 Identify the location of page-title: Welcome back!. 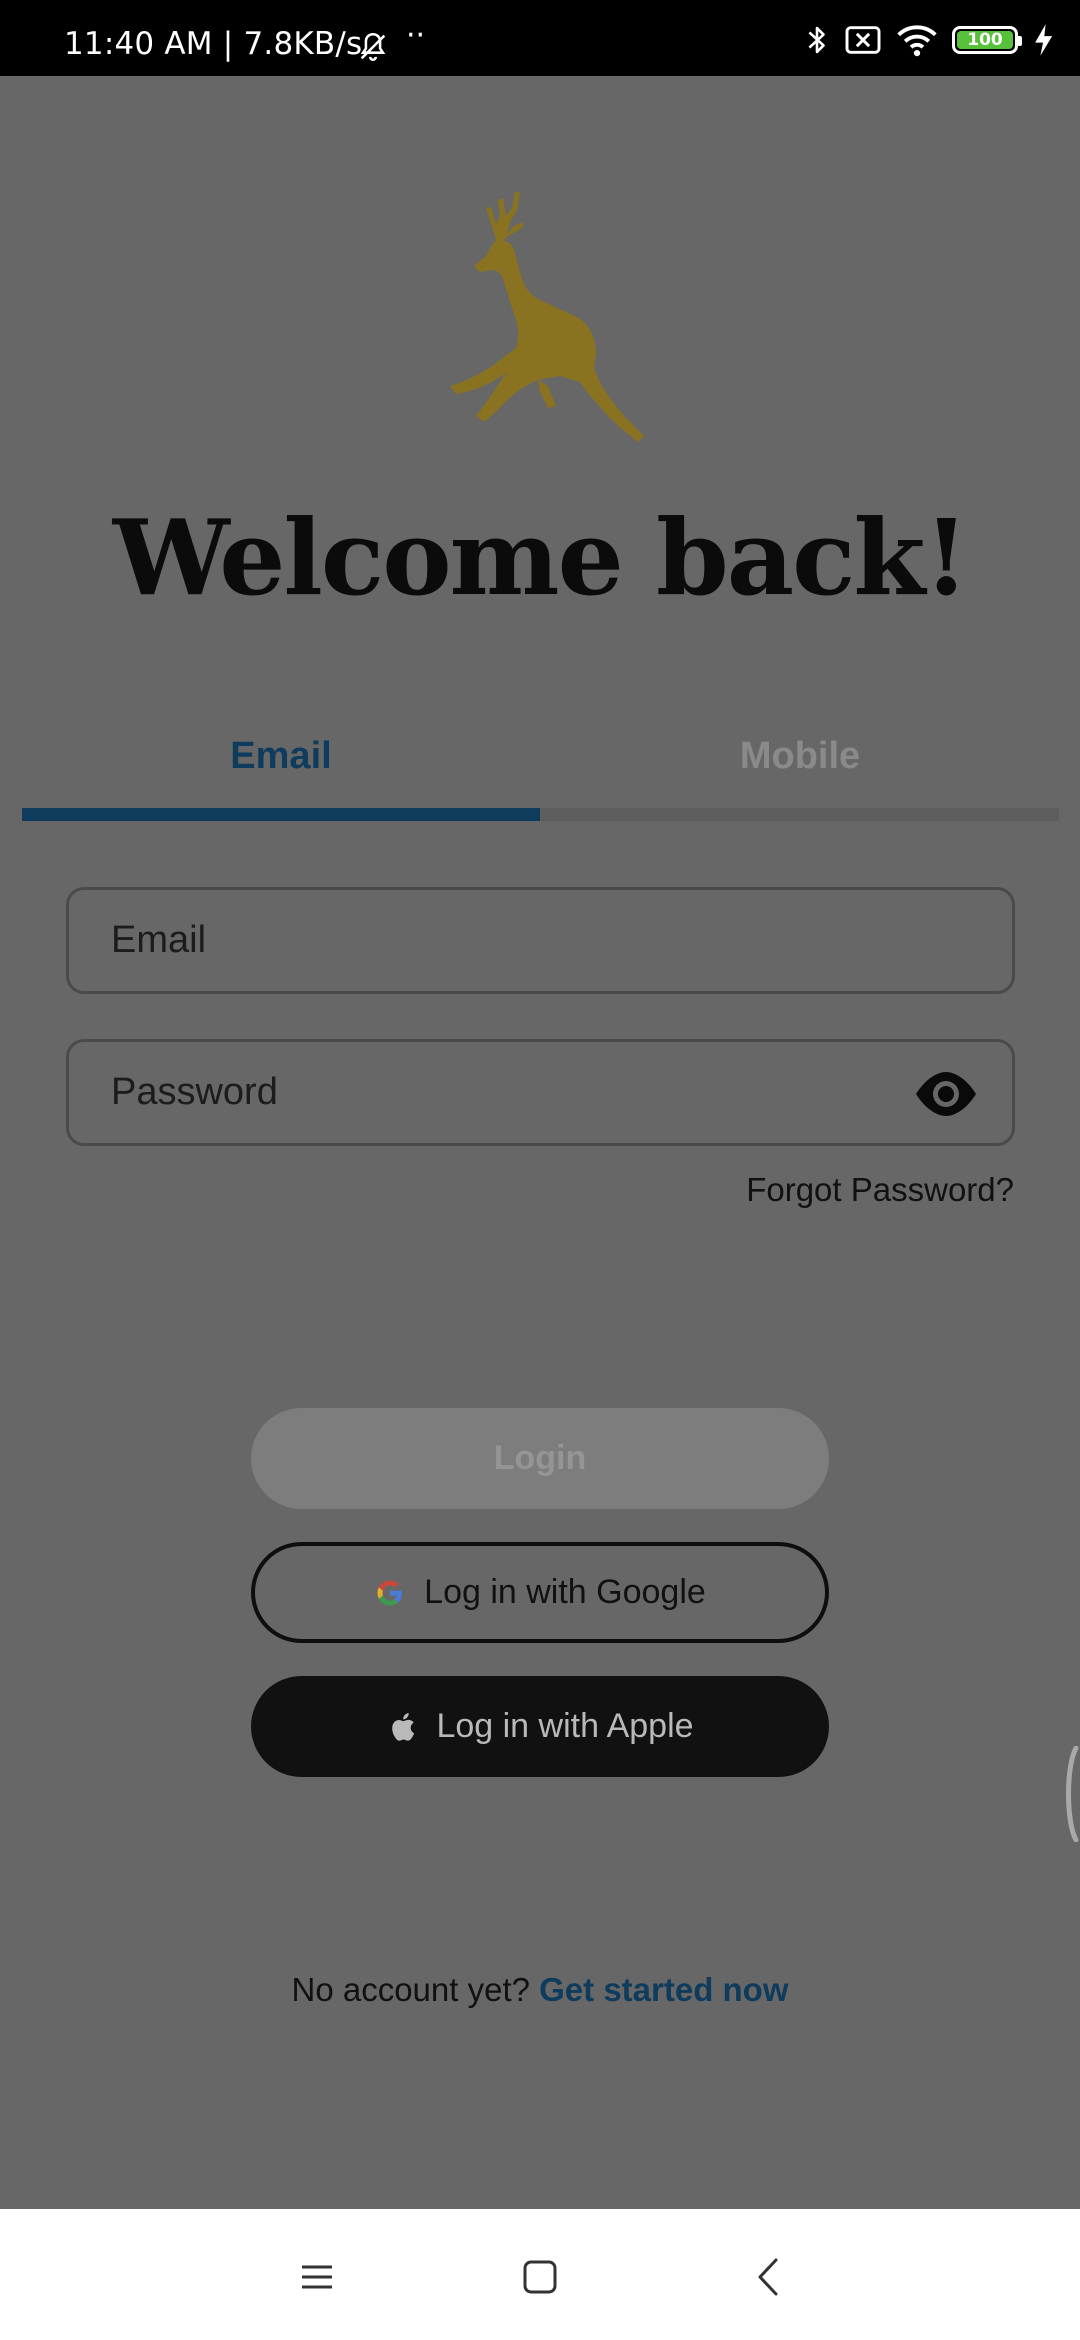
(540, 557).